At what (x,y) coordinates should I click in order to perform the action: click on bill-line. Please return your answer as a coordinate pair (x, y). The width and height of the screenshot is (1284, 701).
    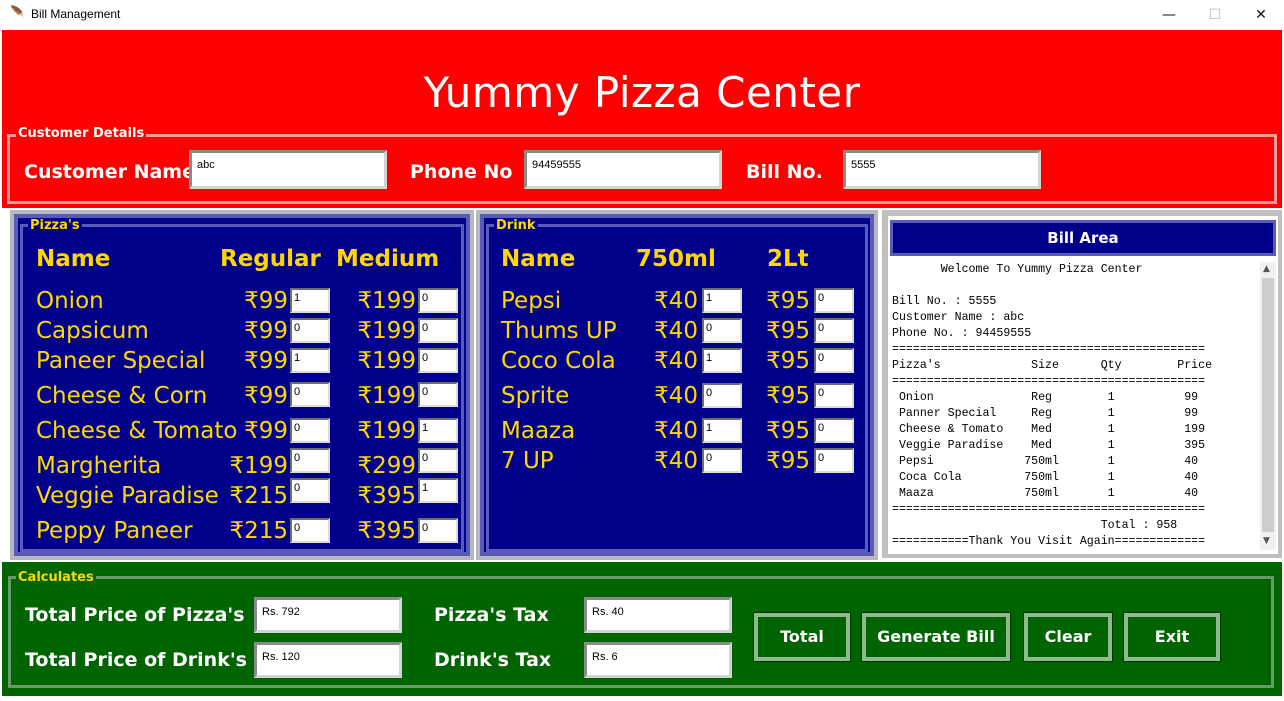
    Looking at the image, I should click on (1072, 286).